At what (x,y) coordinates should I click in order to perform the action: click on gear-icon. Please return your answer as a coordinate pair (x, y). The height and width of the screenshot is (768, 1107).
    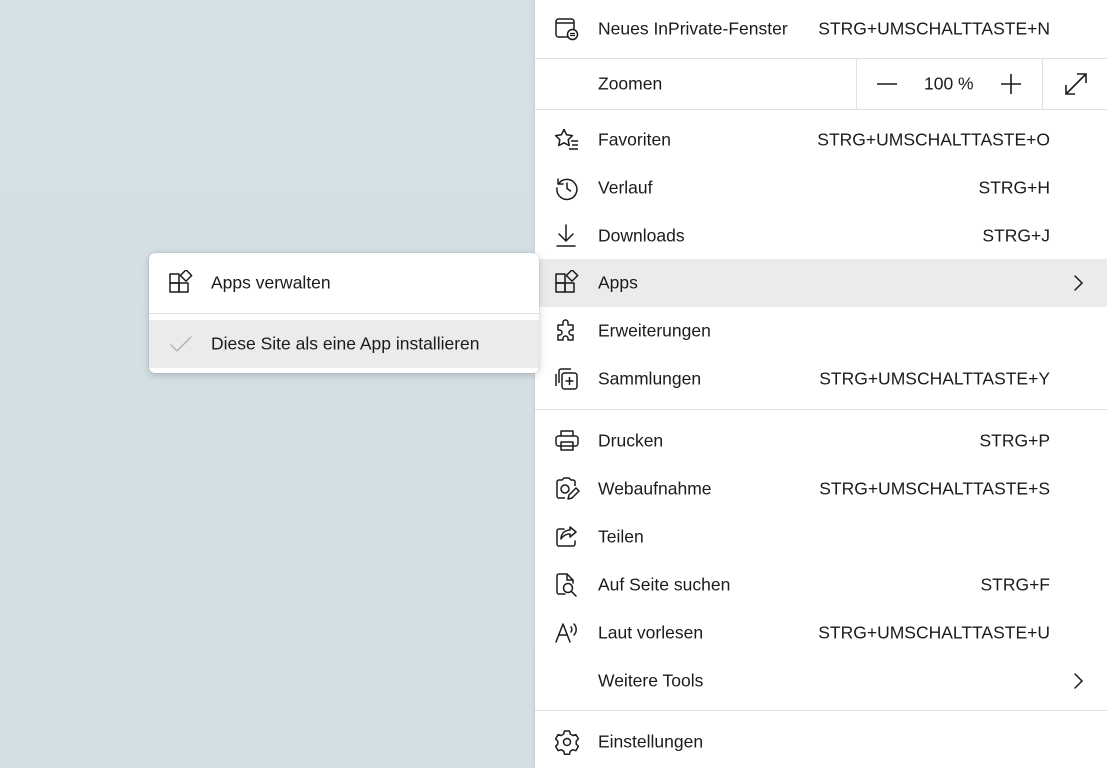
    Looking at the image, I should click on (567, 742).